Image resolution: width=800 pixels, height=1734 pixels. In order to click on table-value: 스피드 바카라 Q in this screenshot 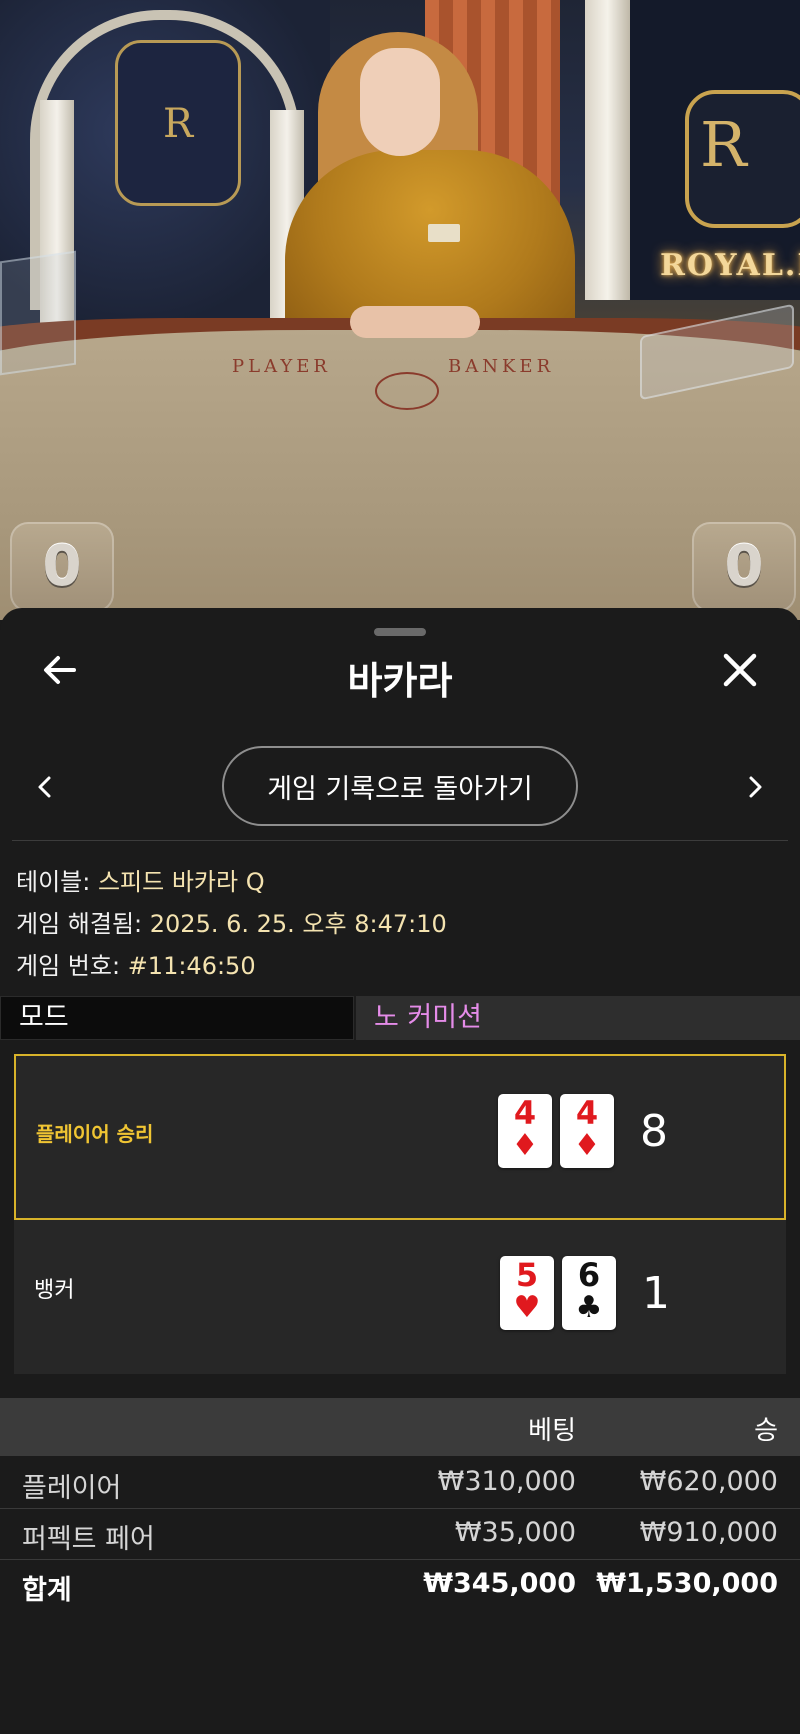, I will do `click(181, 882)`.